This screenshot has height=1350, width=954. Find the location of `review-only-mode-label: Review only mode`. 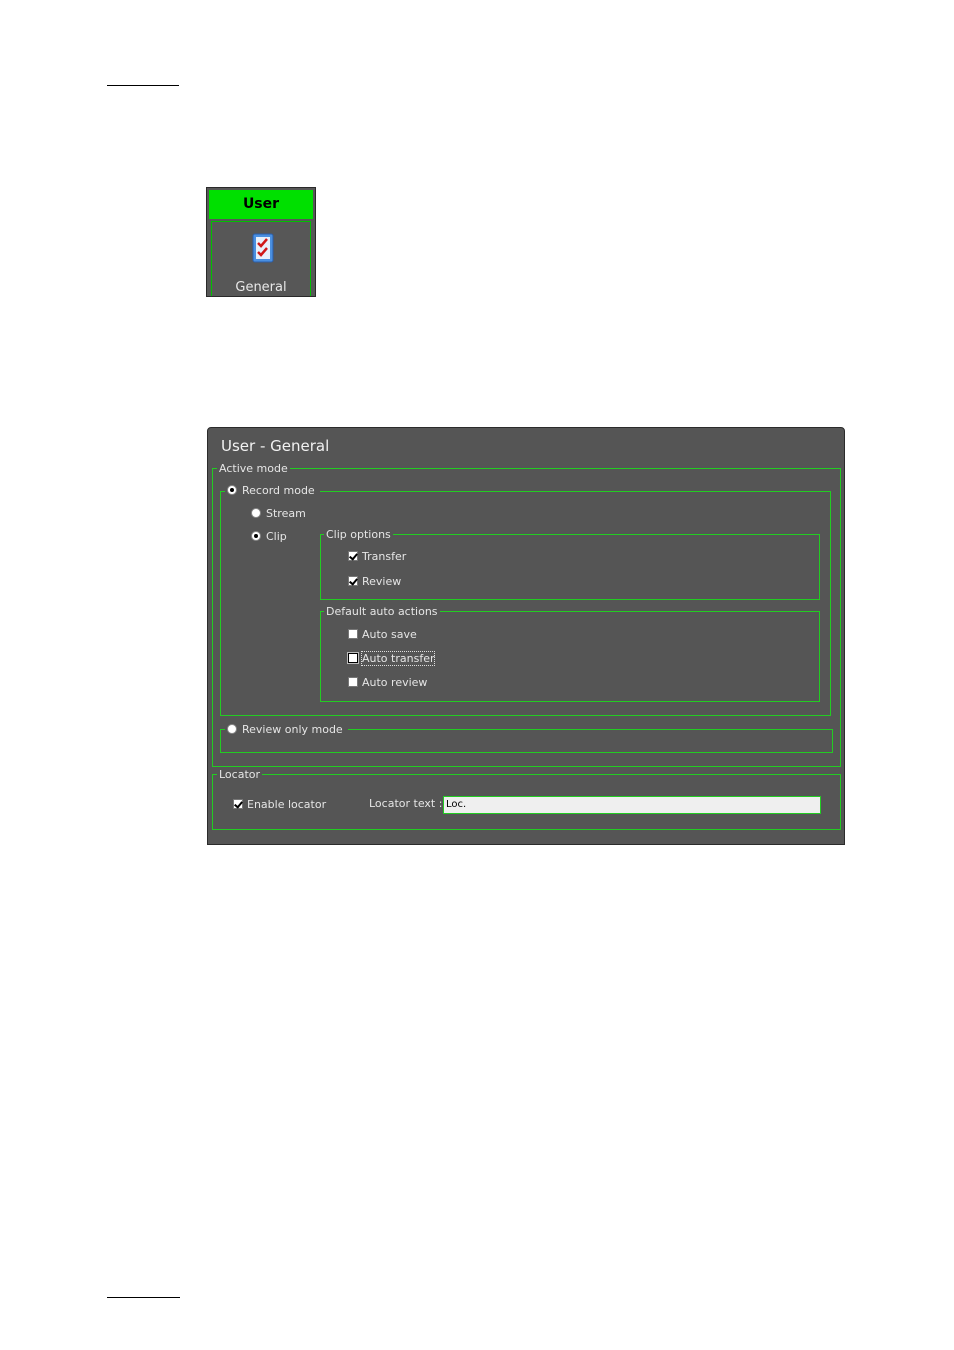

review-only-mode-label: Review only mode is located at coordinates (292, 729).